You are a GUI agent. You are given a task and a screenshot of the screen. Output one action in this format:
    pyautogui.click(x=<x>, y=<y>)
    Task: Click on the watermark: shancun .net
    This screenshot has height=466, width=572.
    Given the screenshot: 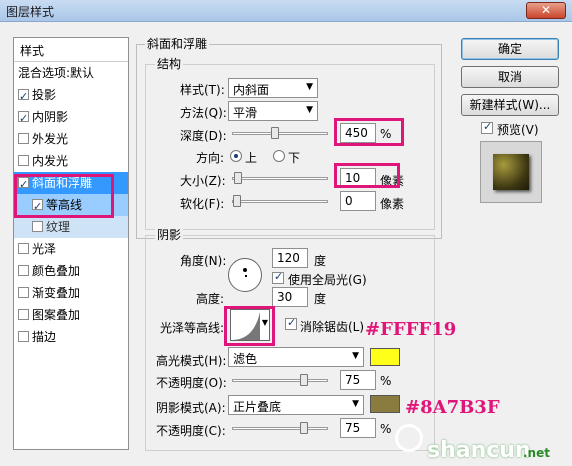 What is the action you would take?
    pyautogui.click(x=482, y=444)
    